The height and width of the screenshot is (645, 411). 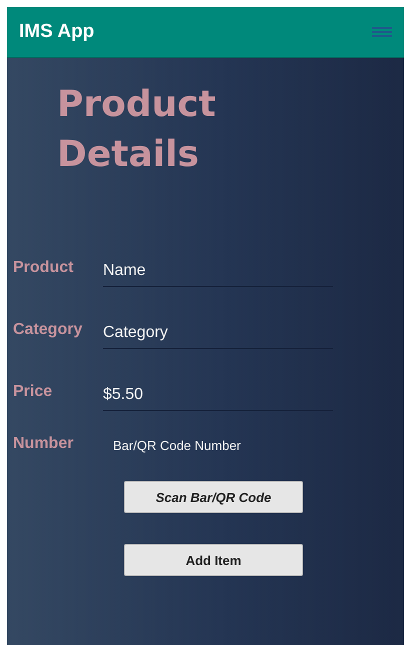 What do you see at coordinates (218, 272) in the screenshot?
I see `input-field: Name` at bounding box center [218, 272].